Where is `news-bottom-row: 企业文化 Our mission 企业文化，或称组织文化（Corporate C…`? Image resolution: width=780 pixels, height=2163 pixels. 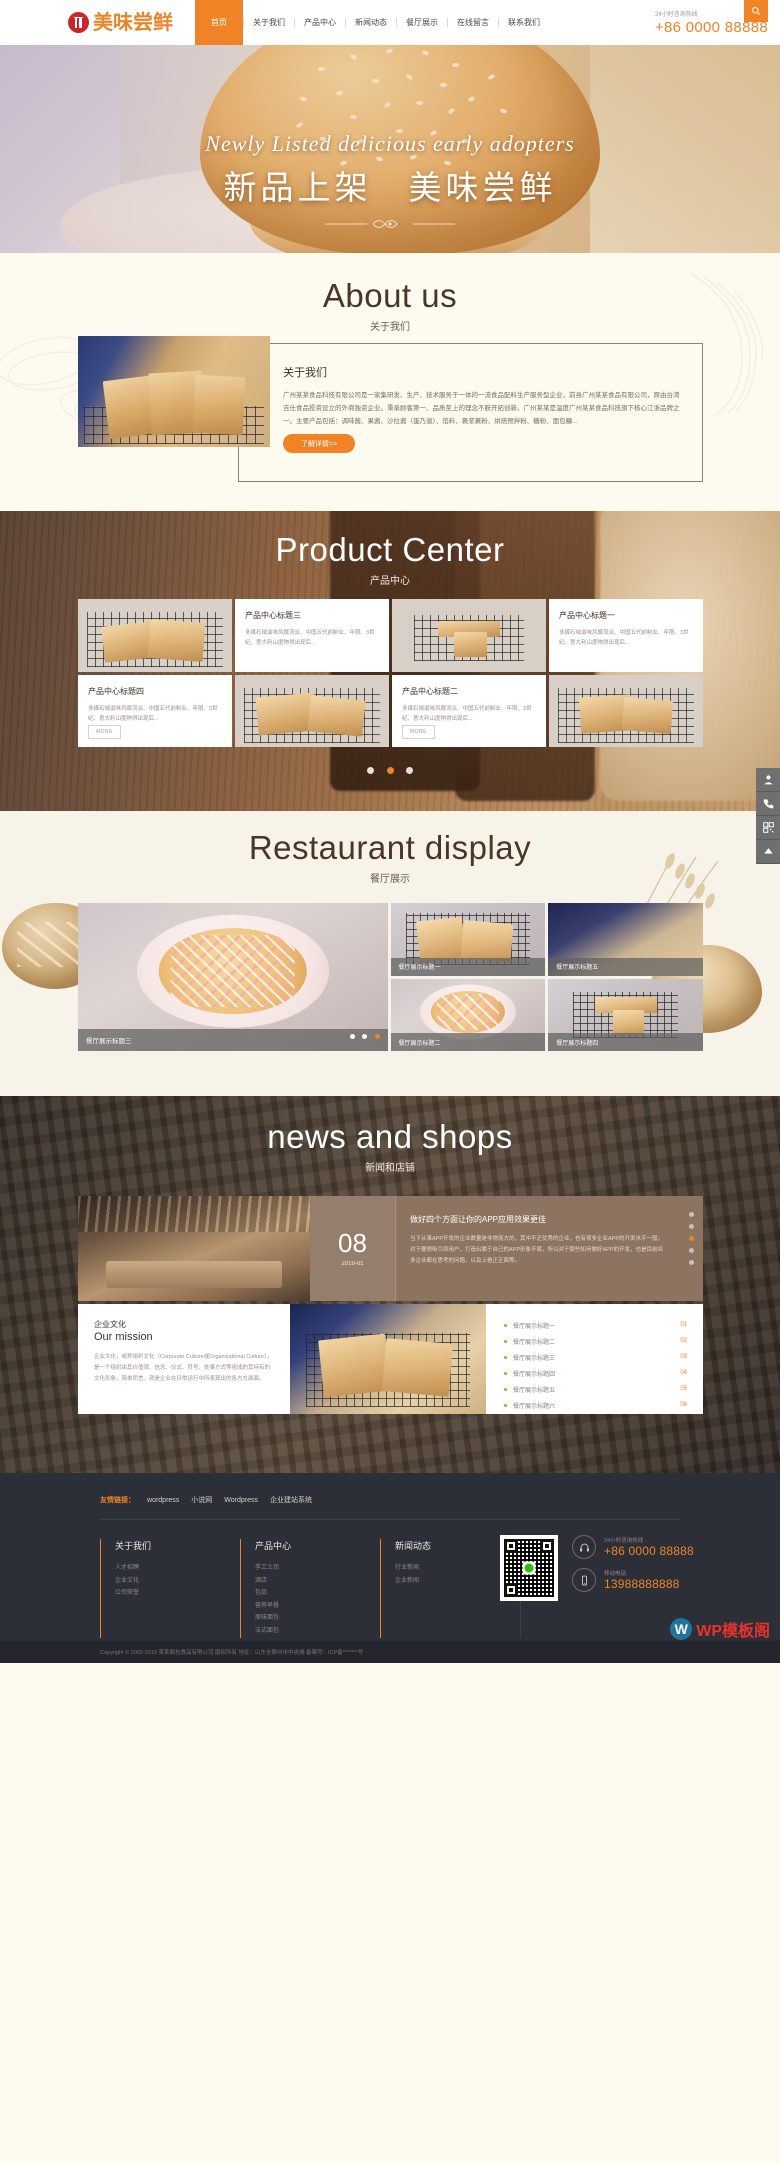 news-bottom-row: 企业文化 Our mission 企业文化，或称组织文化（Corporate C… is located at coordinates (390, 1359).